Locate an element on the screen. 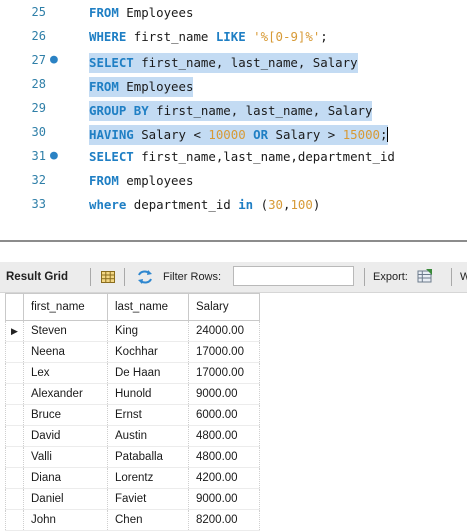 The height and width of the screenshot is (531, 467). sql-keyword: WHERE is located at coordinates (108, 36).